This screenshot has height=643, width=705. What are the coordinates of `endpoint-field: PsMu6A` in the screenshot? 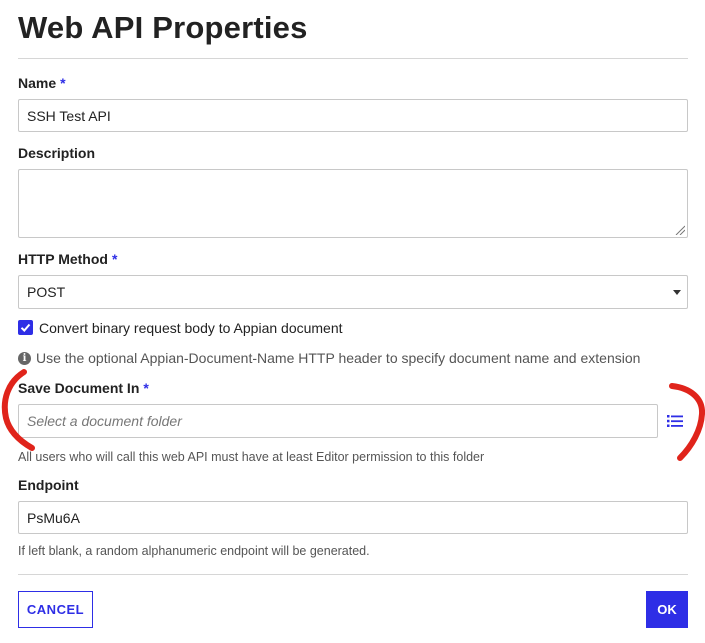 It's located at (353, 517).